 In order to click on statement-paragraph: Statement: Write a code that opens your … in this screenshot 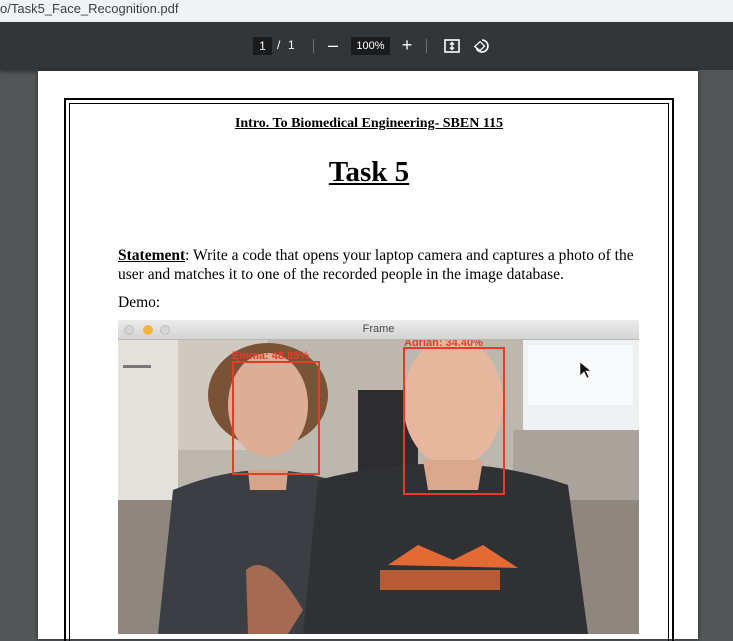, I will do `click(381, 265)`.